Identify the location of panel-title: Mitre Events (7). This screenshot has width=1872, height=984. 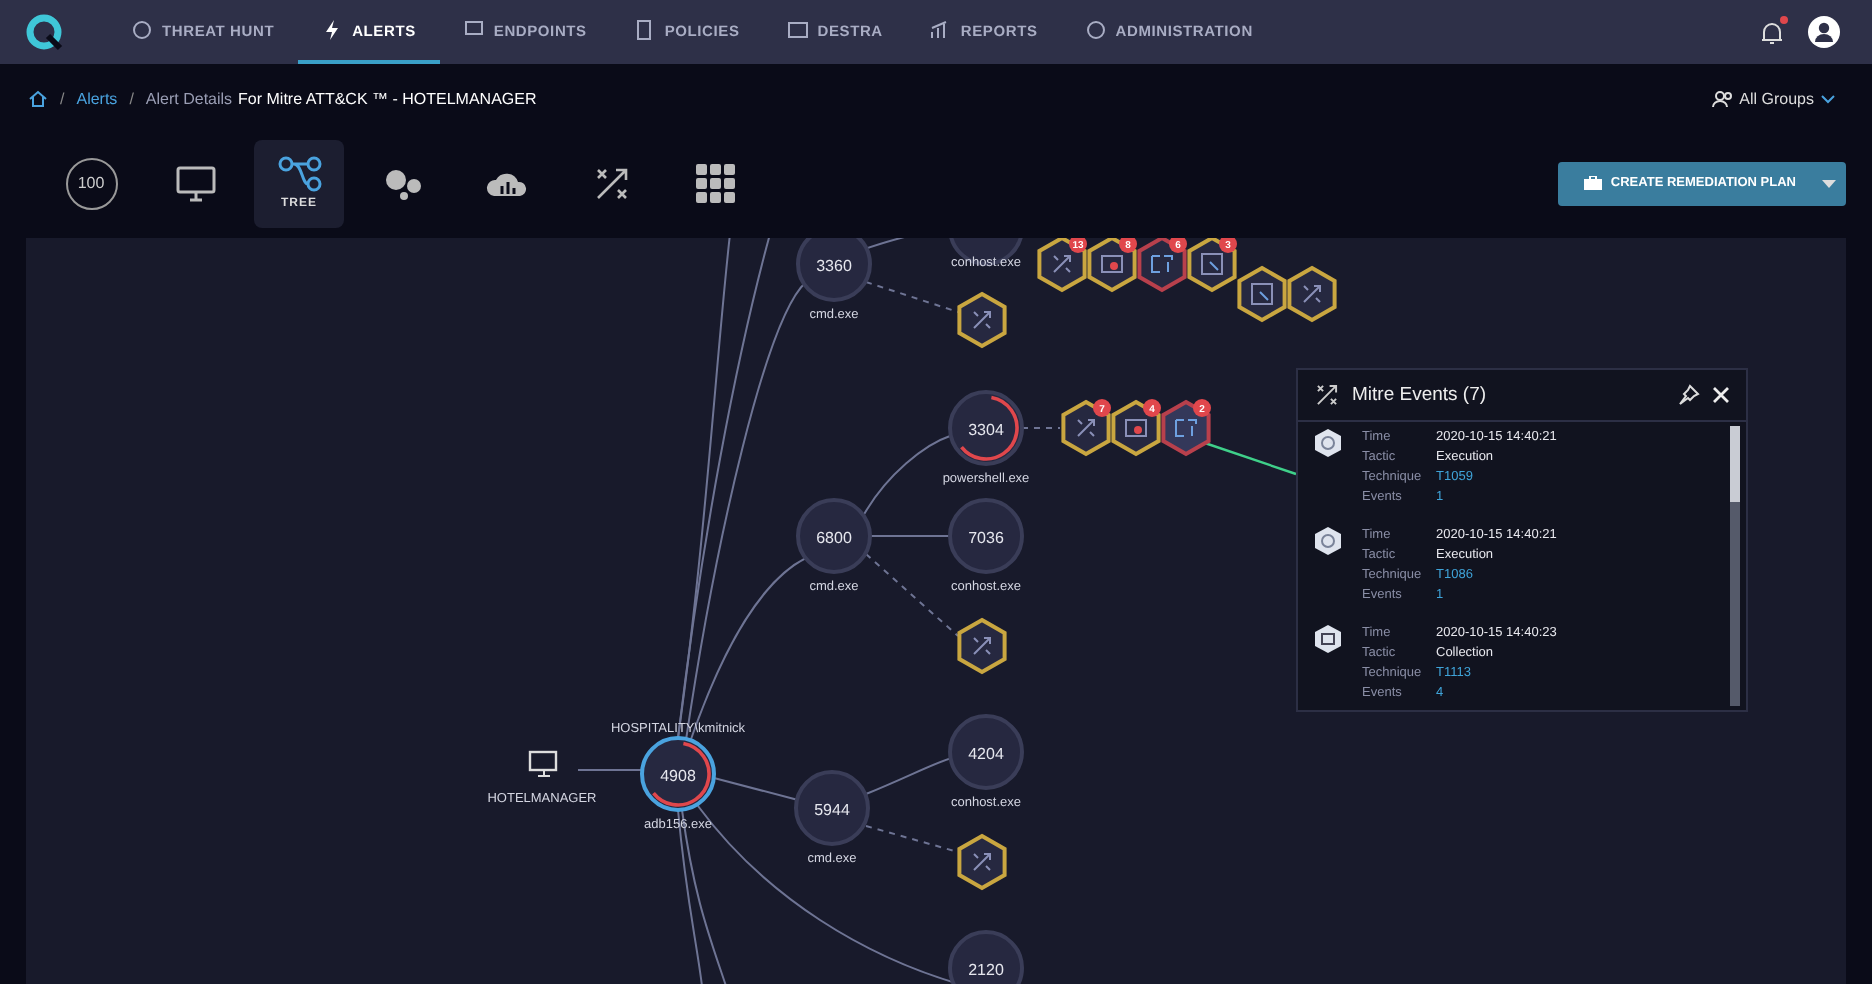
(1420, 394).